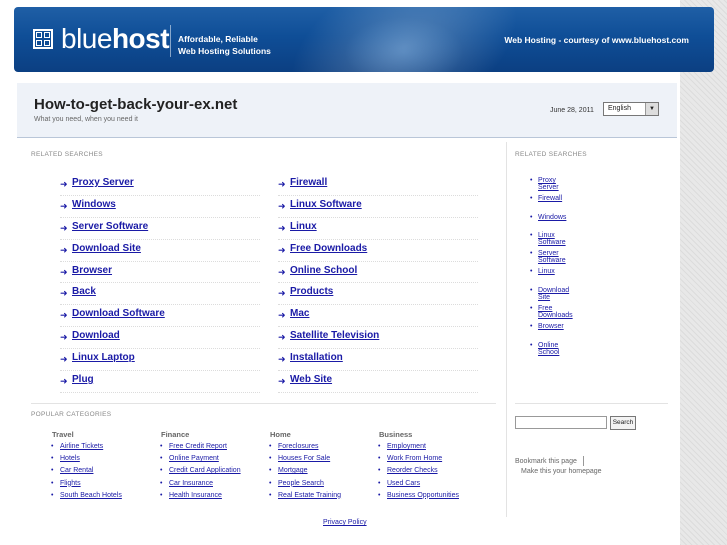  What do you see at coordinates (561, 471) in the screenshot?
I see `homepage-link: Make this your homepage` at bounding box center [561, 471].